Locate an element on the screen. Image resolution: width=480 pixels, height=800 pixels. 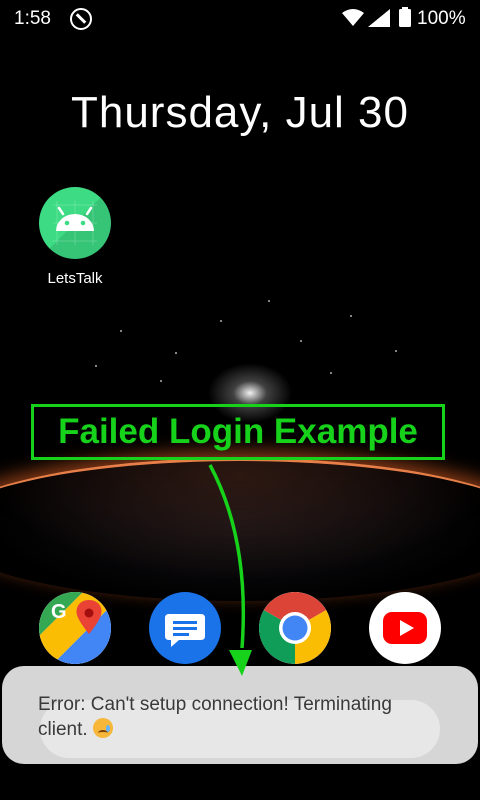
messages-app-icon is located at coordinates (185, 628).